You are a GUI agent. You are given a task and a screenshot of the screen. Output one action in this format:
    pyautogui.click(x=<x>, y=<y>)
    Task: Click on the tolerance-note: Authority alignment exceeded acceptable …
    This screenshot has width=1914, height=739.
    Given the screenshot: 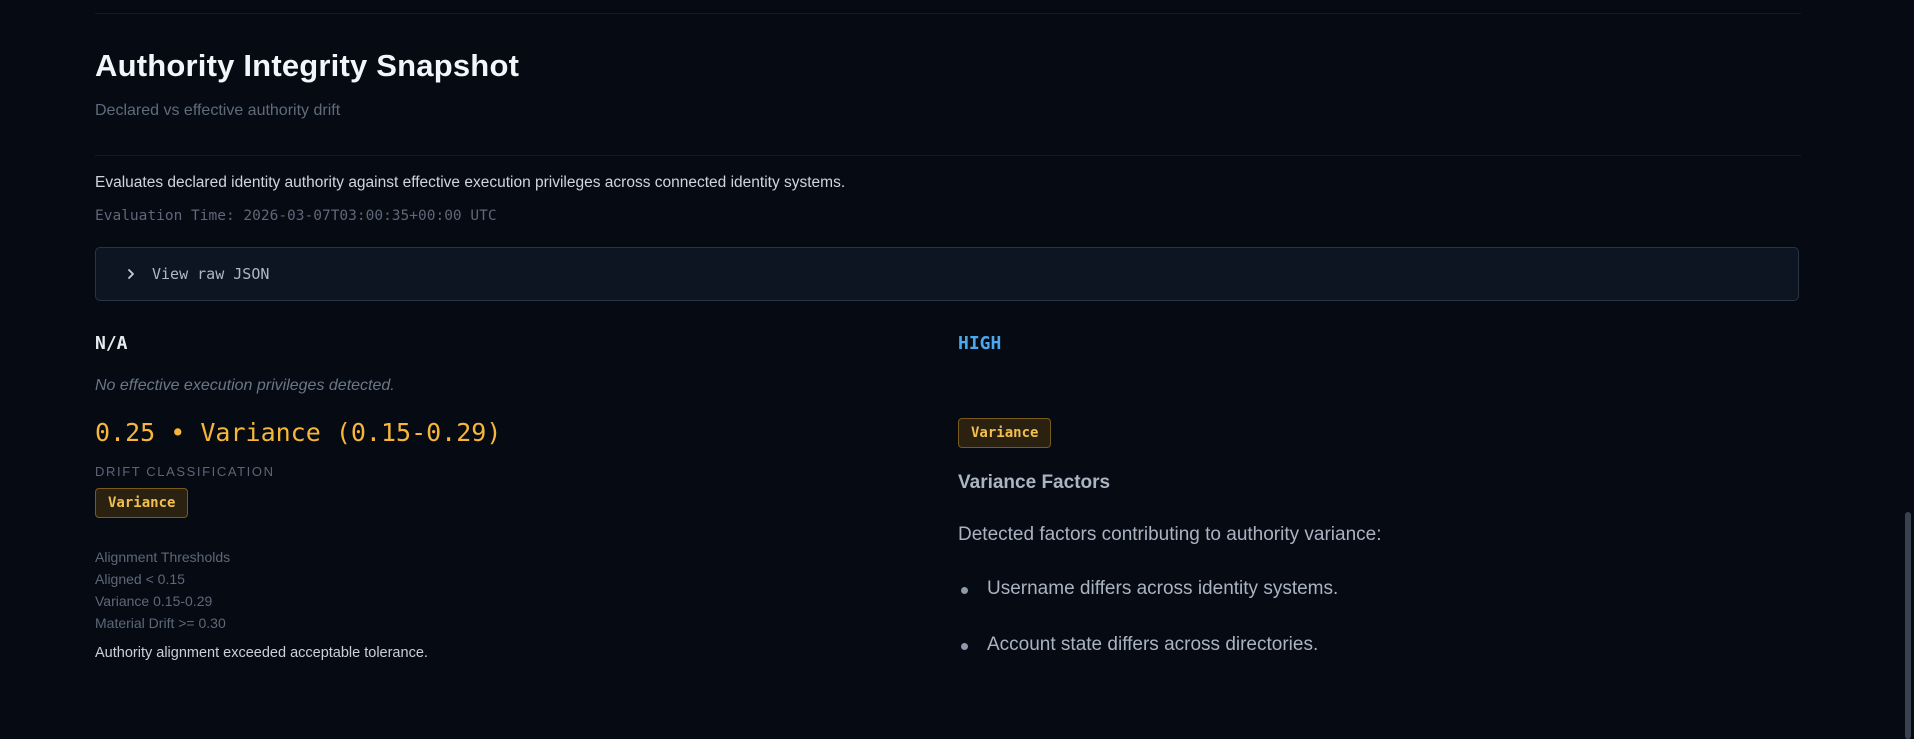 What is the action you would take?
    pyautogui.click(x=261, y=653)
    